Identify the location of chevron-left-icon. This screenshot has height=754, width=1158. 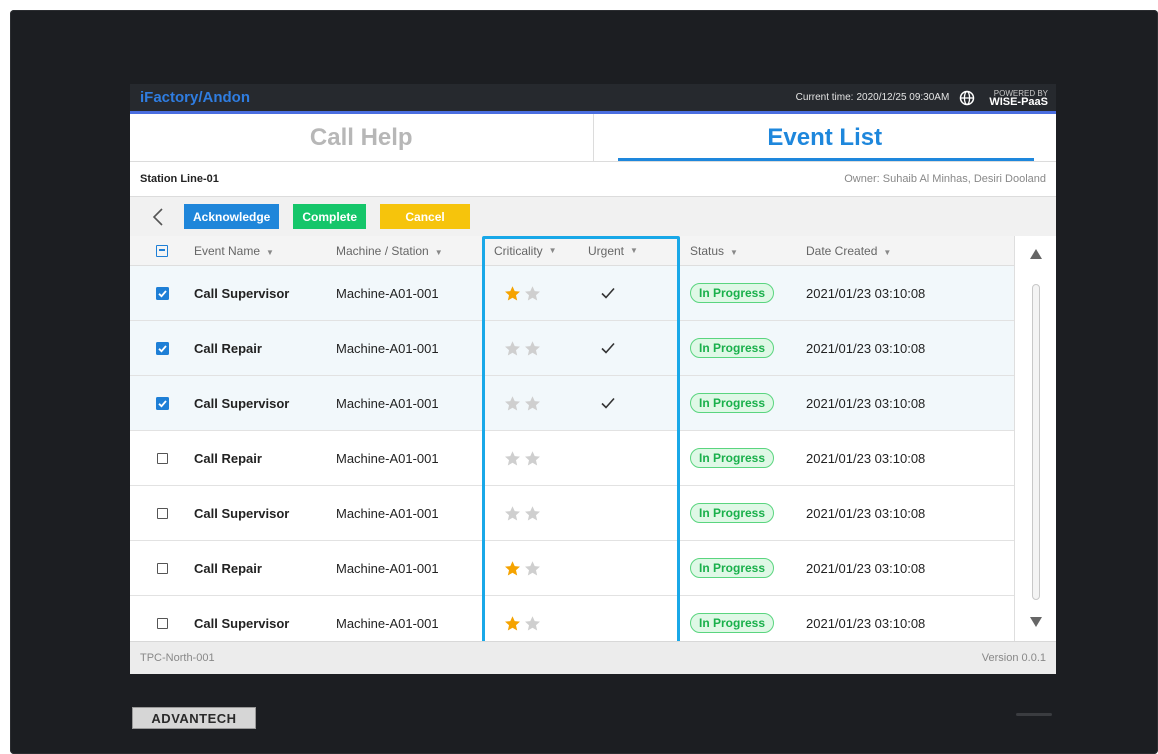
(158, 217).